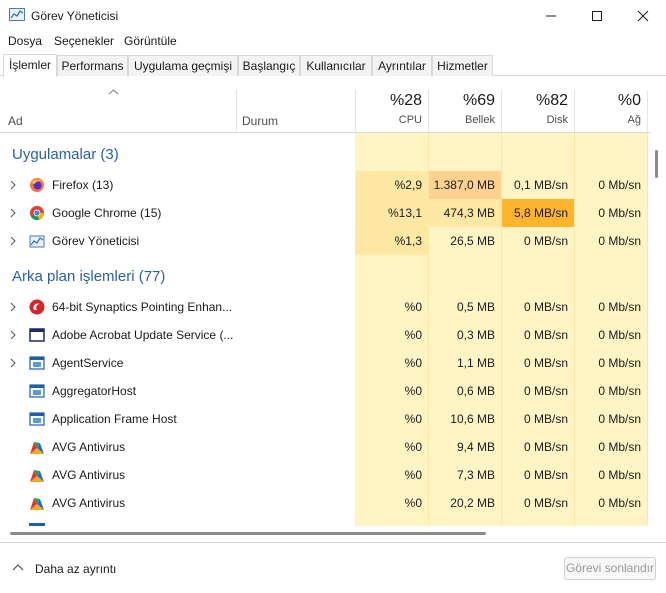  I want to click on vertical-scroll-thumb, so click(656, 164).